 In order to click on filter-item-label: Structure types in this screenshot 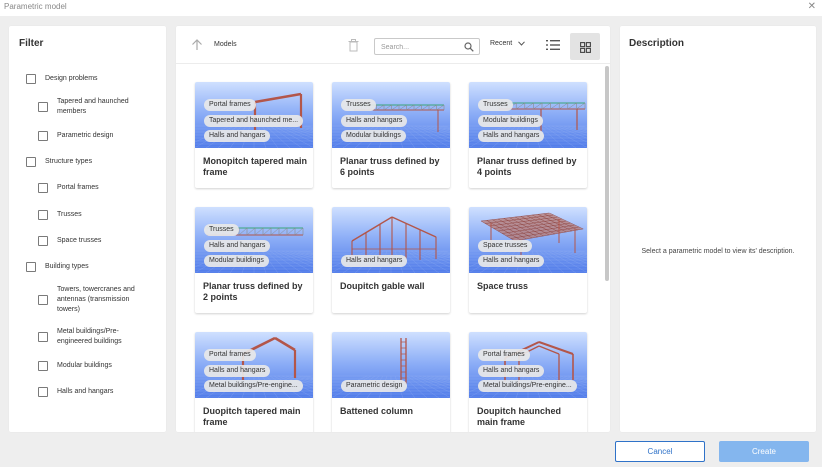, I will do `click(69, 161)`.